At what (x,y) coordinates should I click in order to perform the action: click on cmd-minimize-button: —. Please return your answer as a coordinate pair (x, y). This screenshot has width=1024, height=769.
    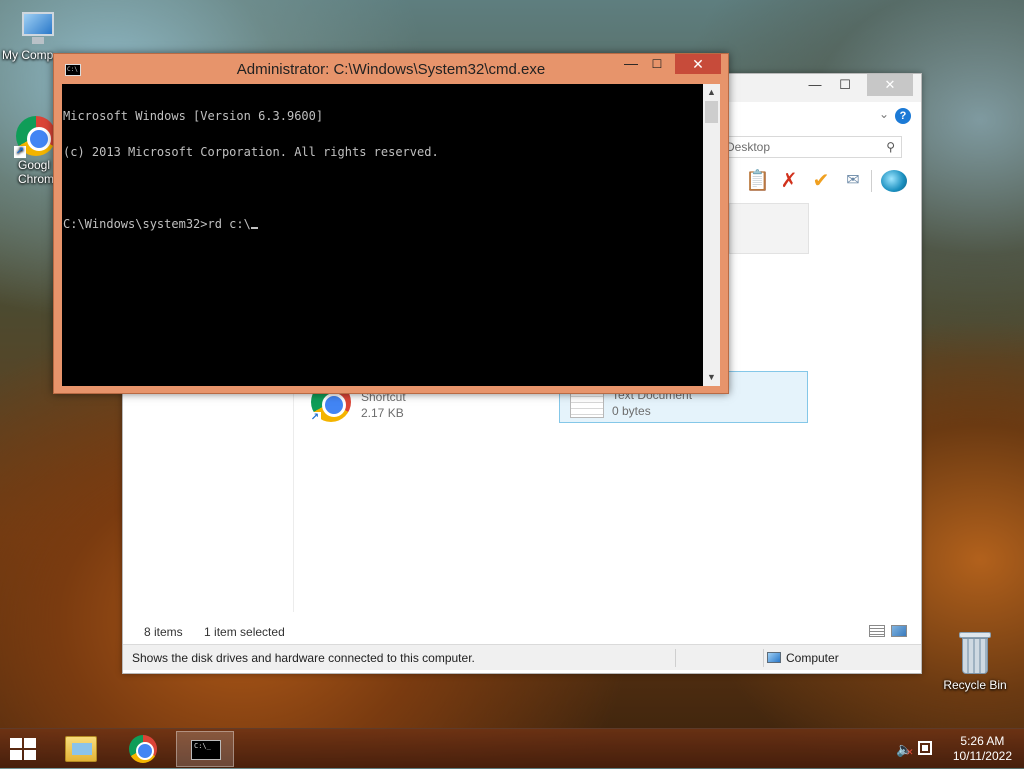
    Looking at the image, I should click on (631, 64).